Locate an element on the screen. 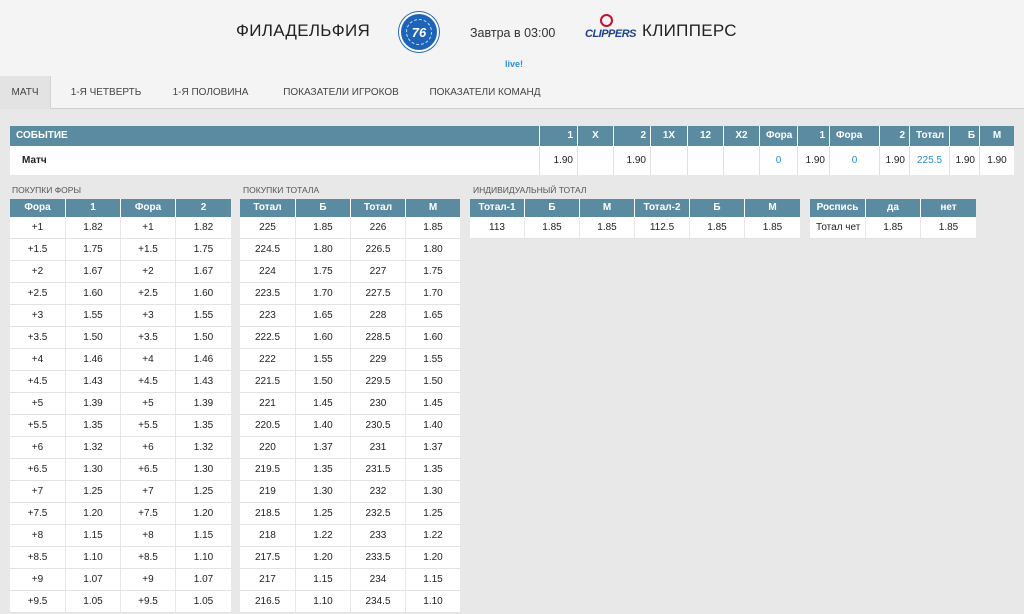  tab-team-stats: ПОКАЗАТЕЛИ КОМАНД is located at coordinates (485, 92).